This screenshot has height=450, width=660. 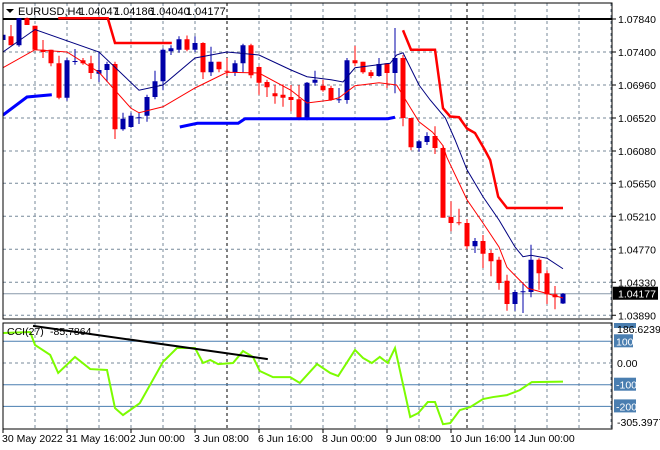 I want to click on cci-max-label: 186.6239, so click(x=638, y=330).